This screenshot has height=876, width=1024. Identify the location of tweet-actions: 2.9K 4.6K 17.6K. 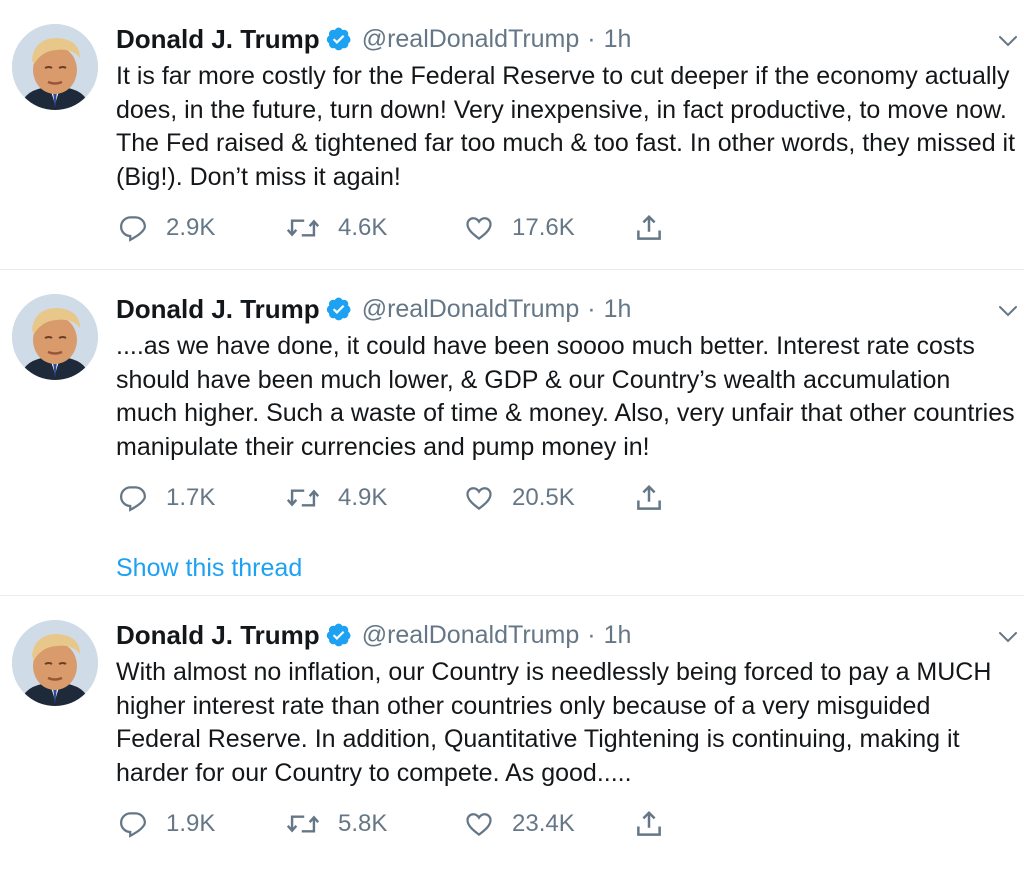
(416, 228).